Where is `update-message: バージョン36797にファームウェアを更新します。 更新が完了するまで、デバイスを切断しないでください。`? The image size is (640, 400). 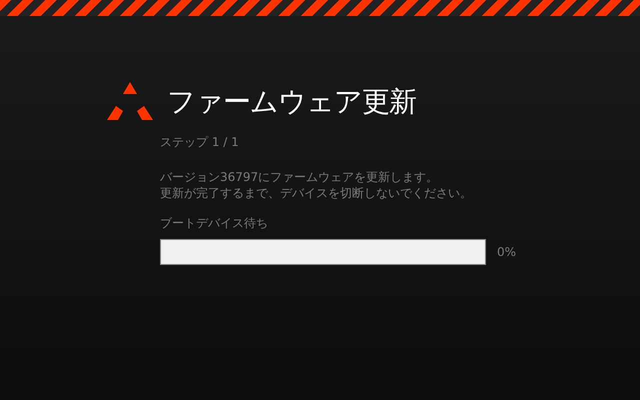
update-message: バージョン36797にファームウェアを更新します。 更新が完了するまで、デバイスを切断しないでください。 is located at coordinates (316, 185).